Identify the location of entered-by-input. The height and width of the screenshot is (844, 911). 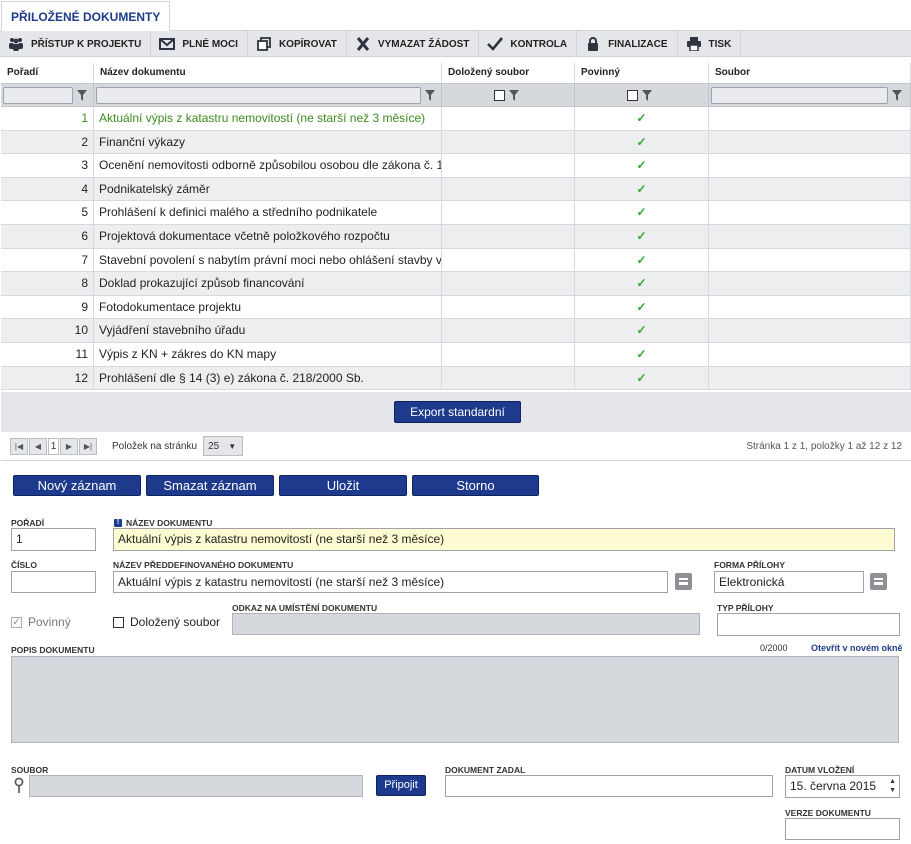
(609, 786).